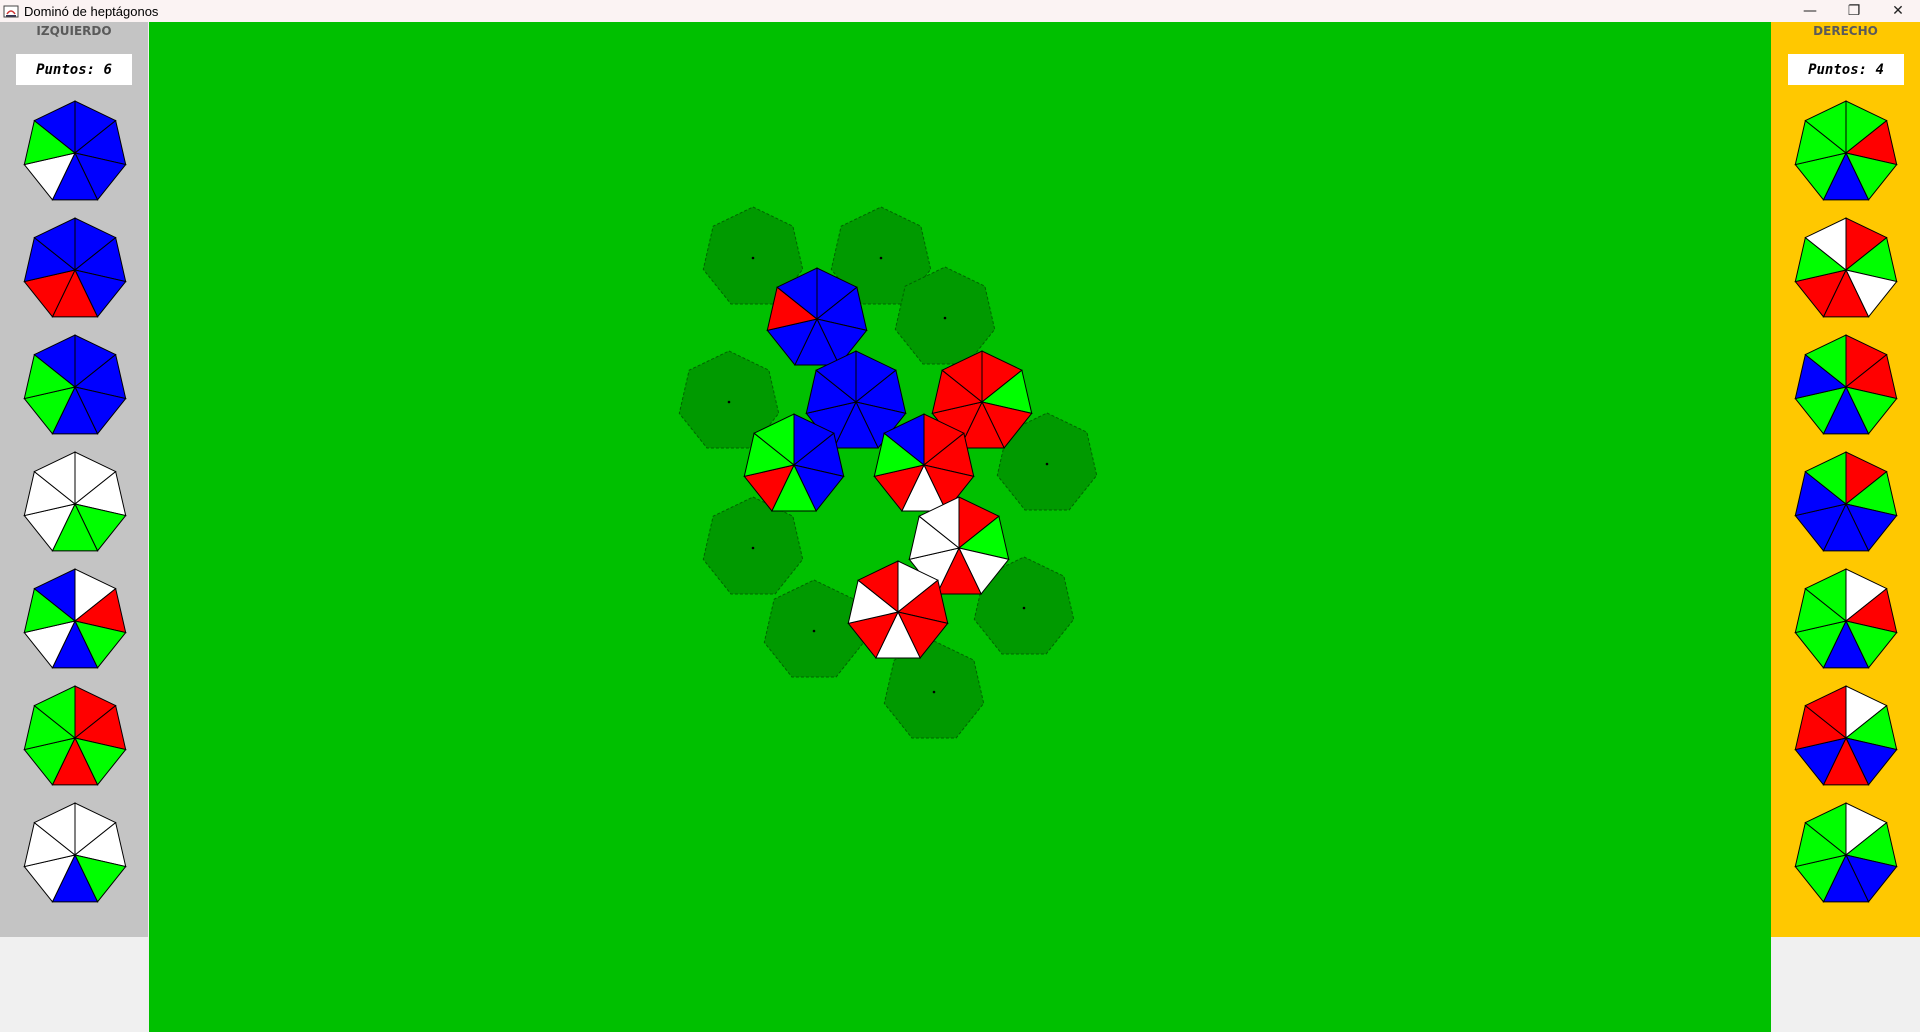  I want to click on left-score: Puntos: 6, so click(74, 69).